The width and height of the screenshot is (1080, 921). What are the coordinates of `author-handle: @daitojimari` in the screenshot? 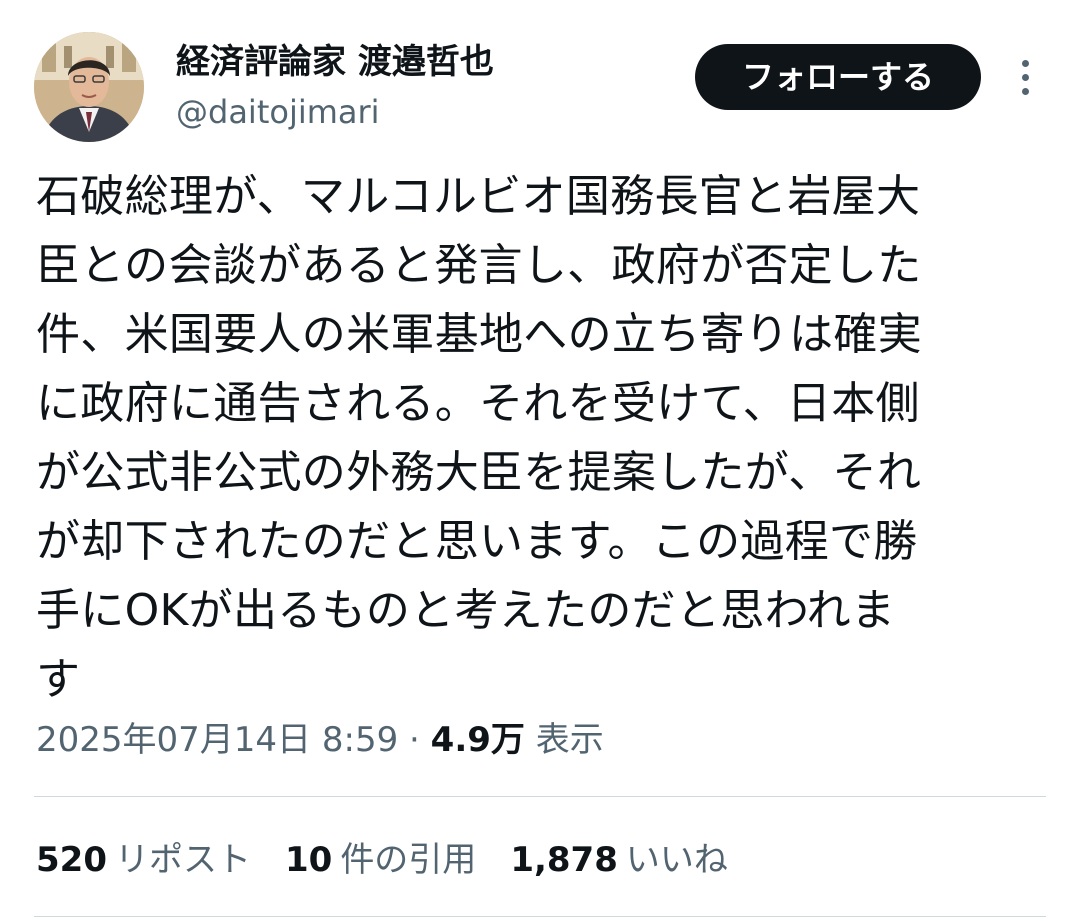 It's located at (278, 112).